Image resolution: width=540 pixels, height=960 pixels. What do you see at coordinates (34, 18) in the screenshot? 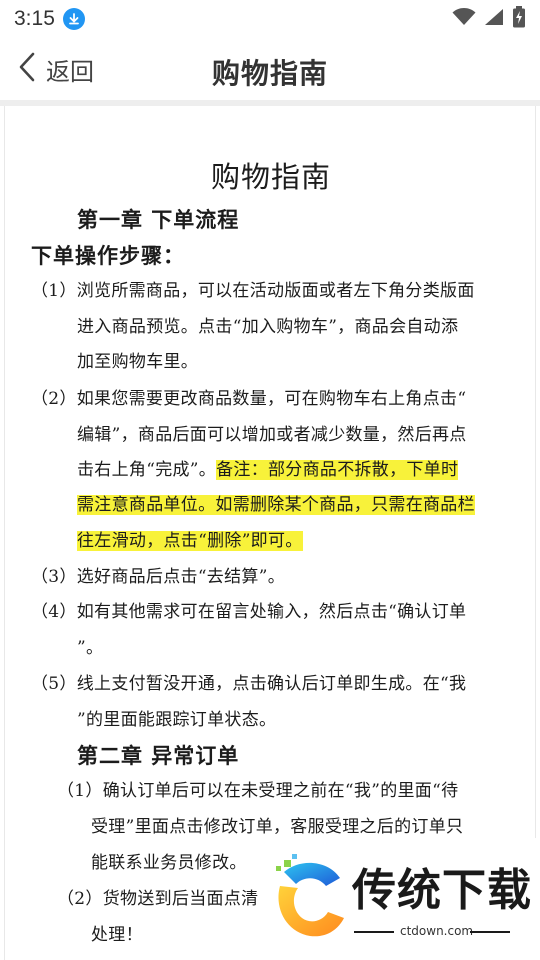
I see `status-time: 3:15` at bounding box center [34, 18].